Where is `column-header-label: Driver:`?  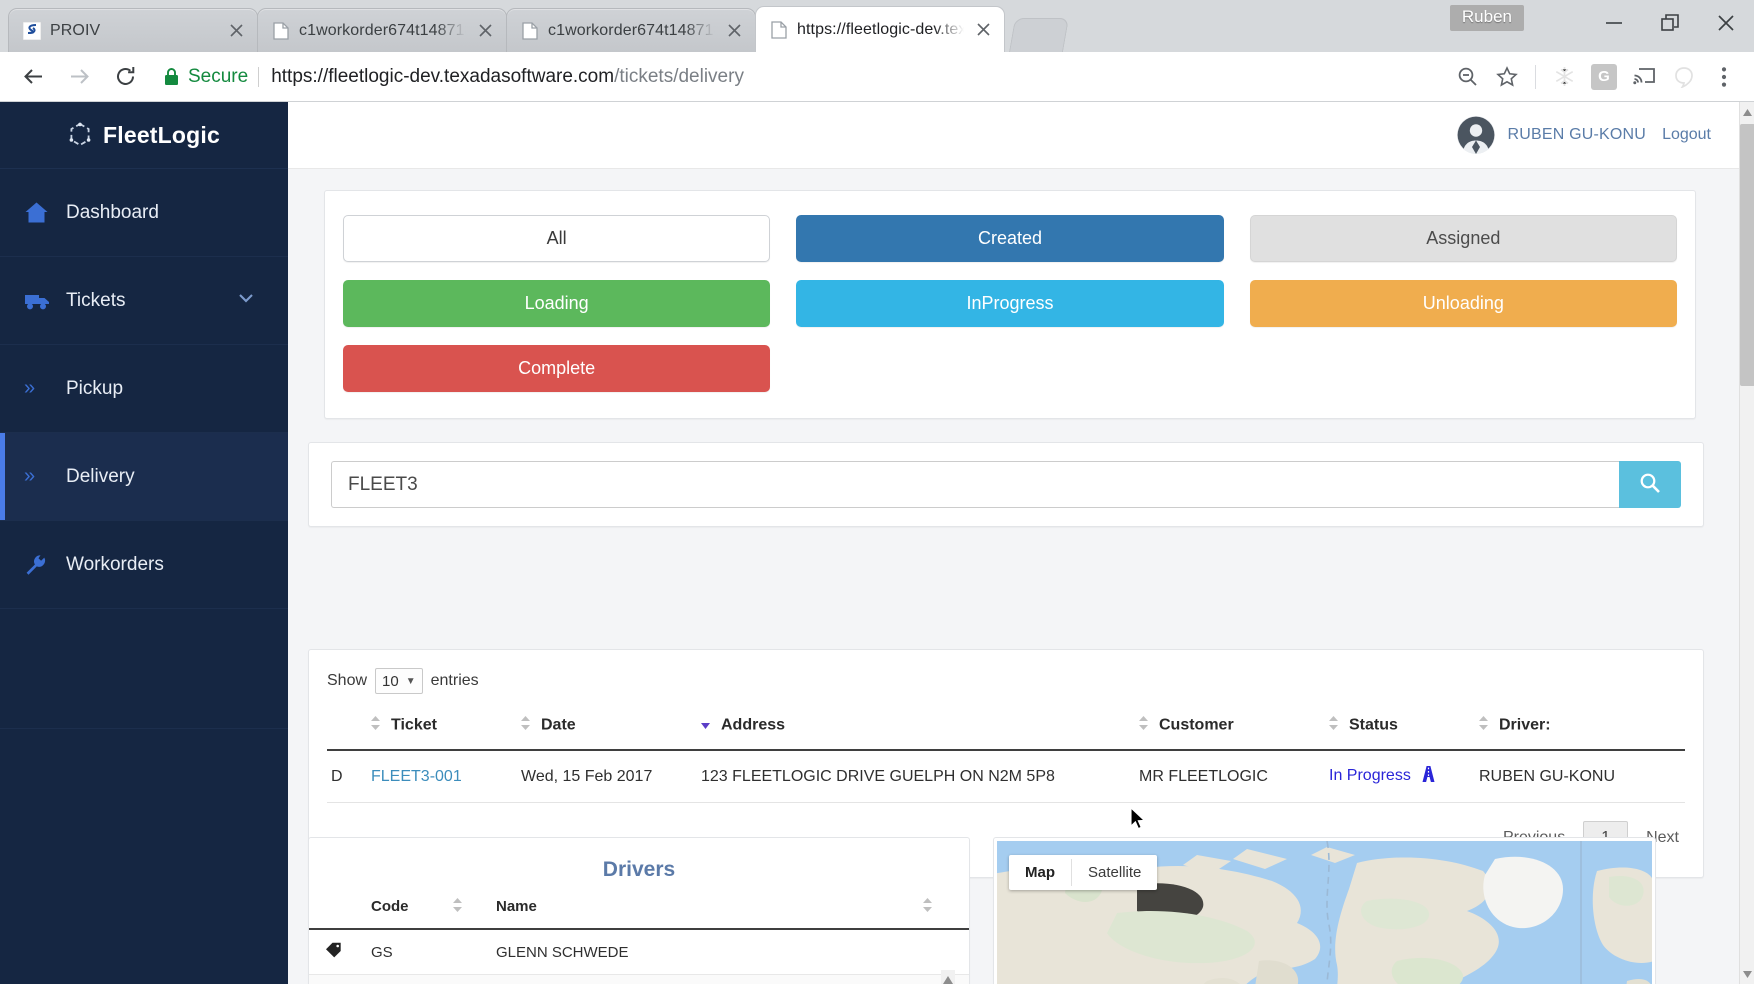 column-header-label: Driver: is located at coordinates (1525, 725).